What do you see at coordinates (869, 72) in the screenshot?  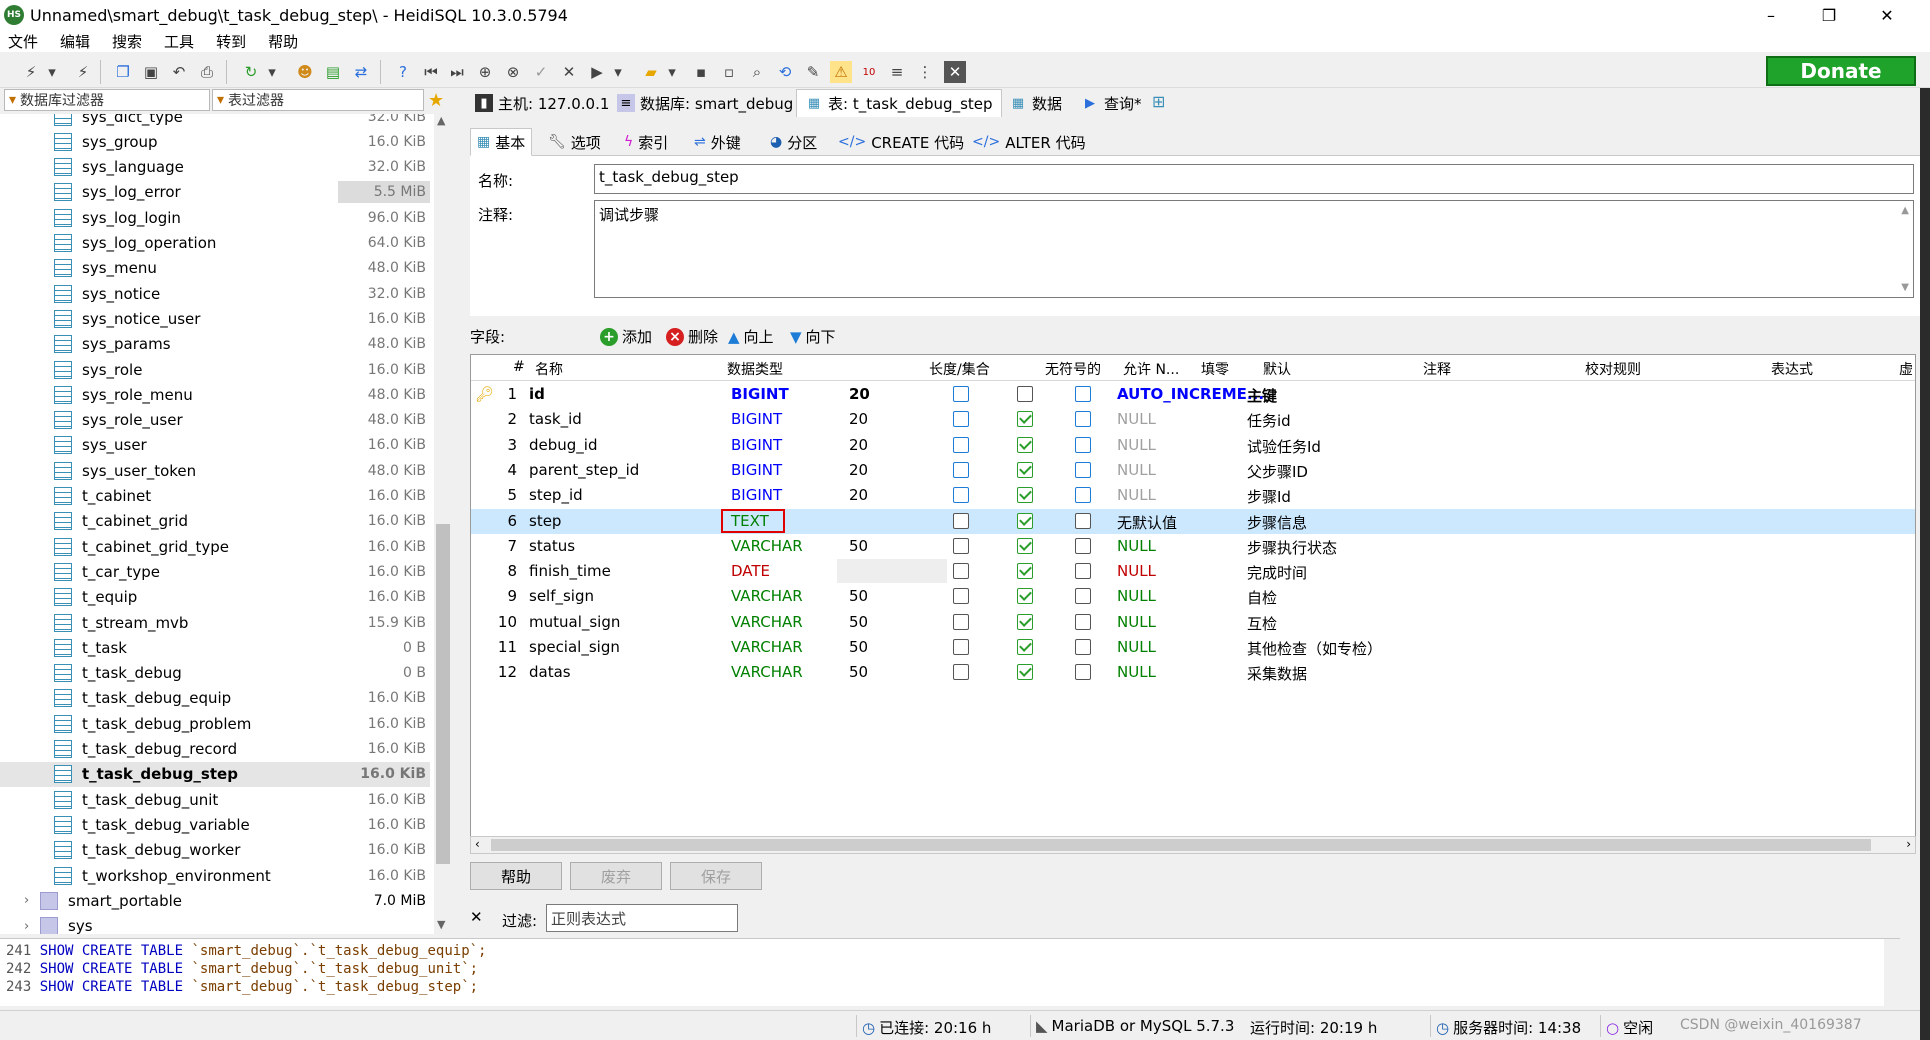 I see `binary-icon: 10` at bounding box center [869, 72].